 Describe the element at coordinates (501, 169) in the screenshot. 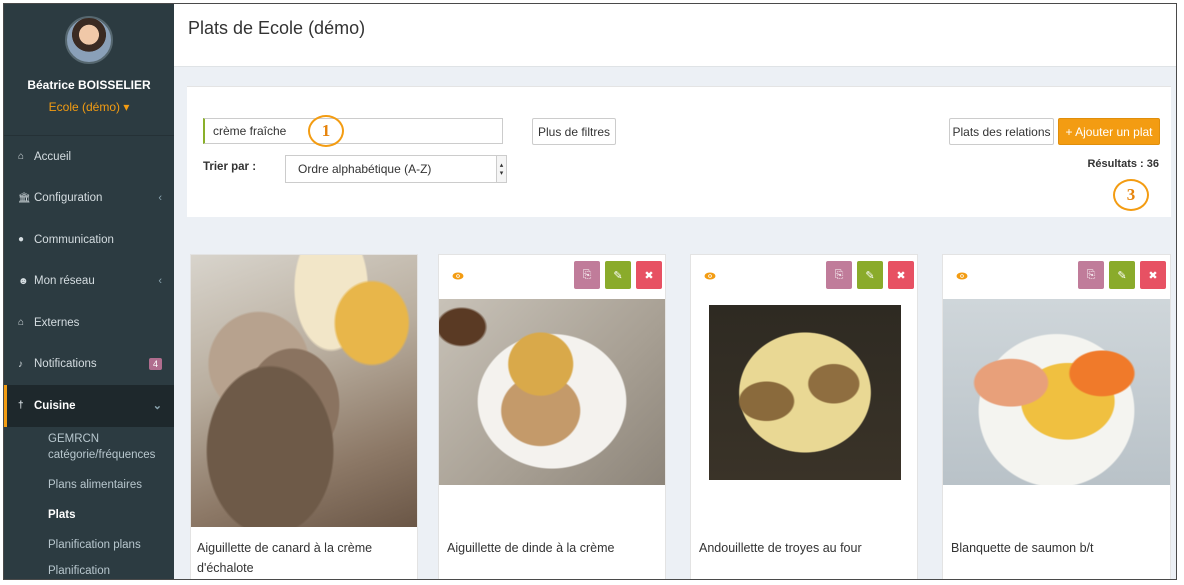

I see `select-arrow-icon: ▴ ▾` at that location.